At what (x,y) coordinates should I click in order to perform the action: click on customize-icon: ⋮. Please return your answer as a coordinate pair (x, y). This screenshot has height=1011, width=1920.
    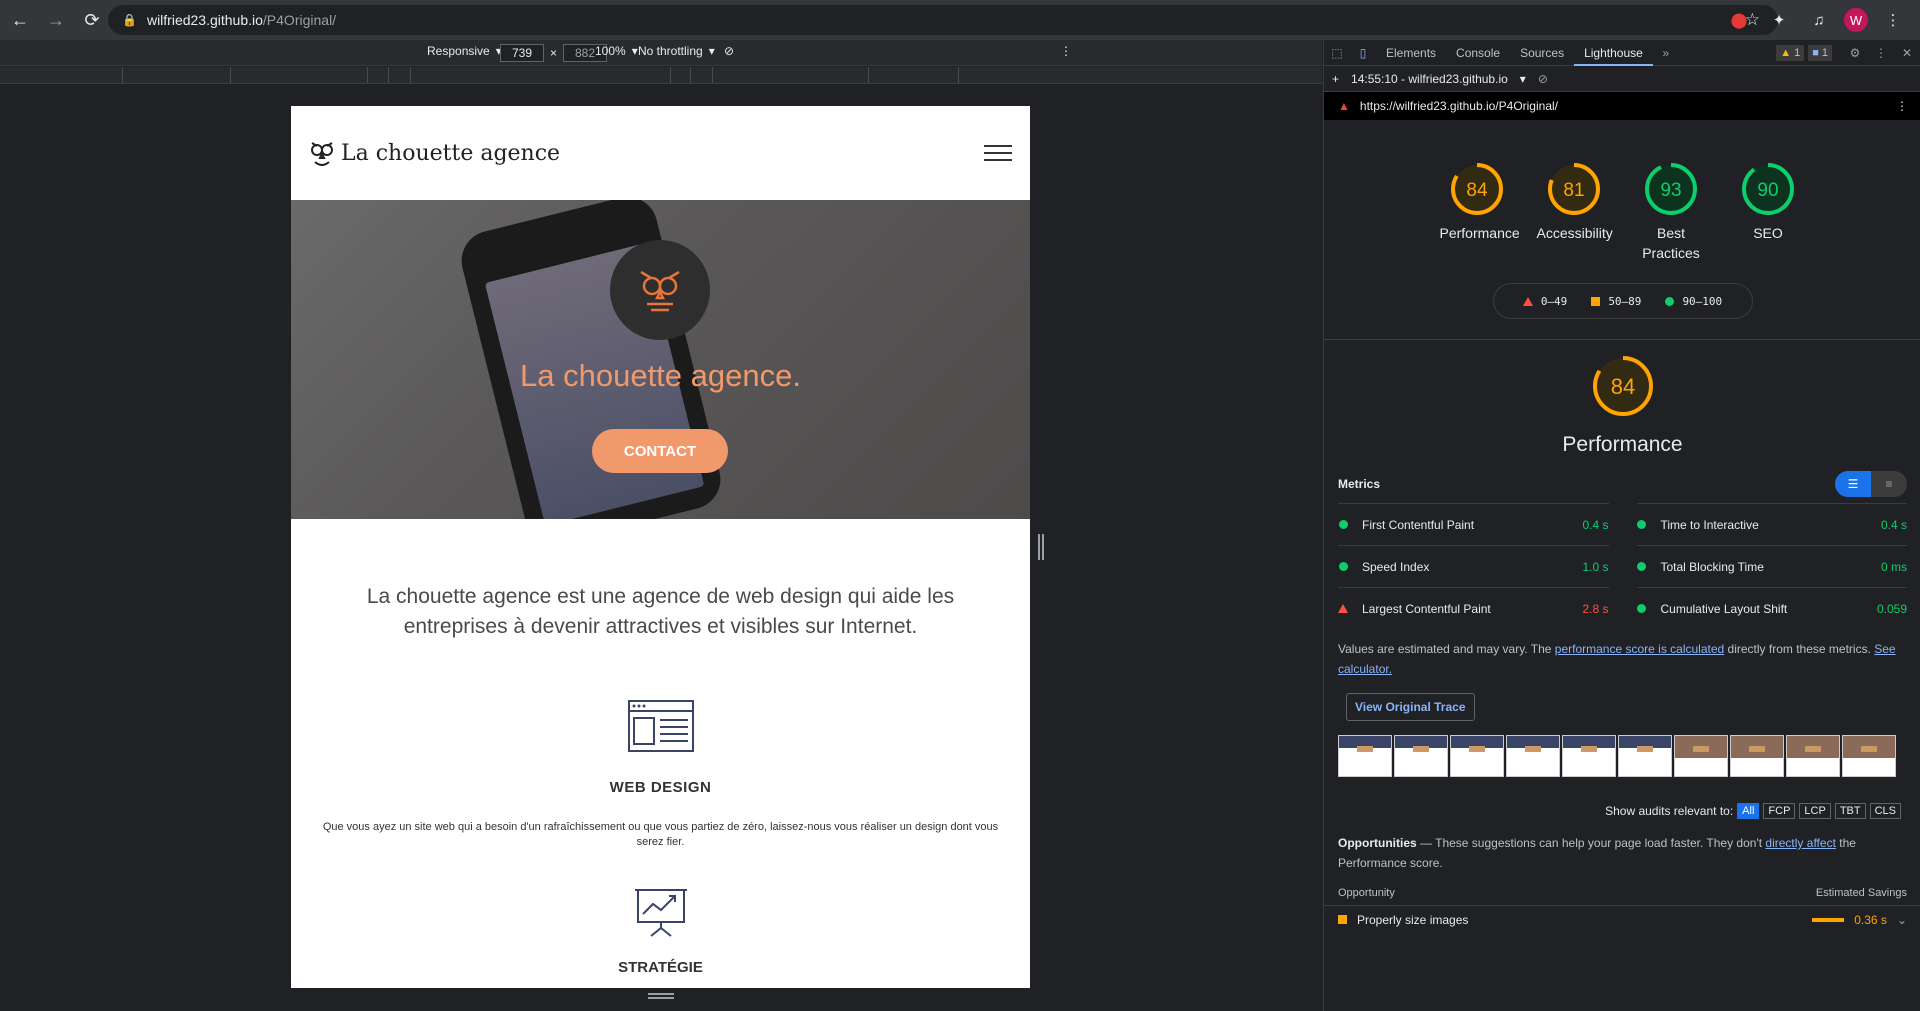
    Looking at the image, I should click on (1881, 53).